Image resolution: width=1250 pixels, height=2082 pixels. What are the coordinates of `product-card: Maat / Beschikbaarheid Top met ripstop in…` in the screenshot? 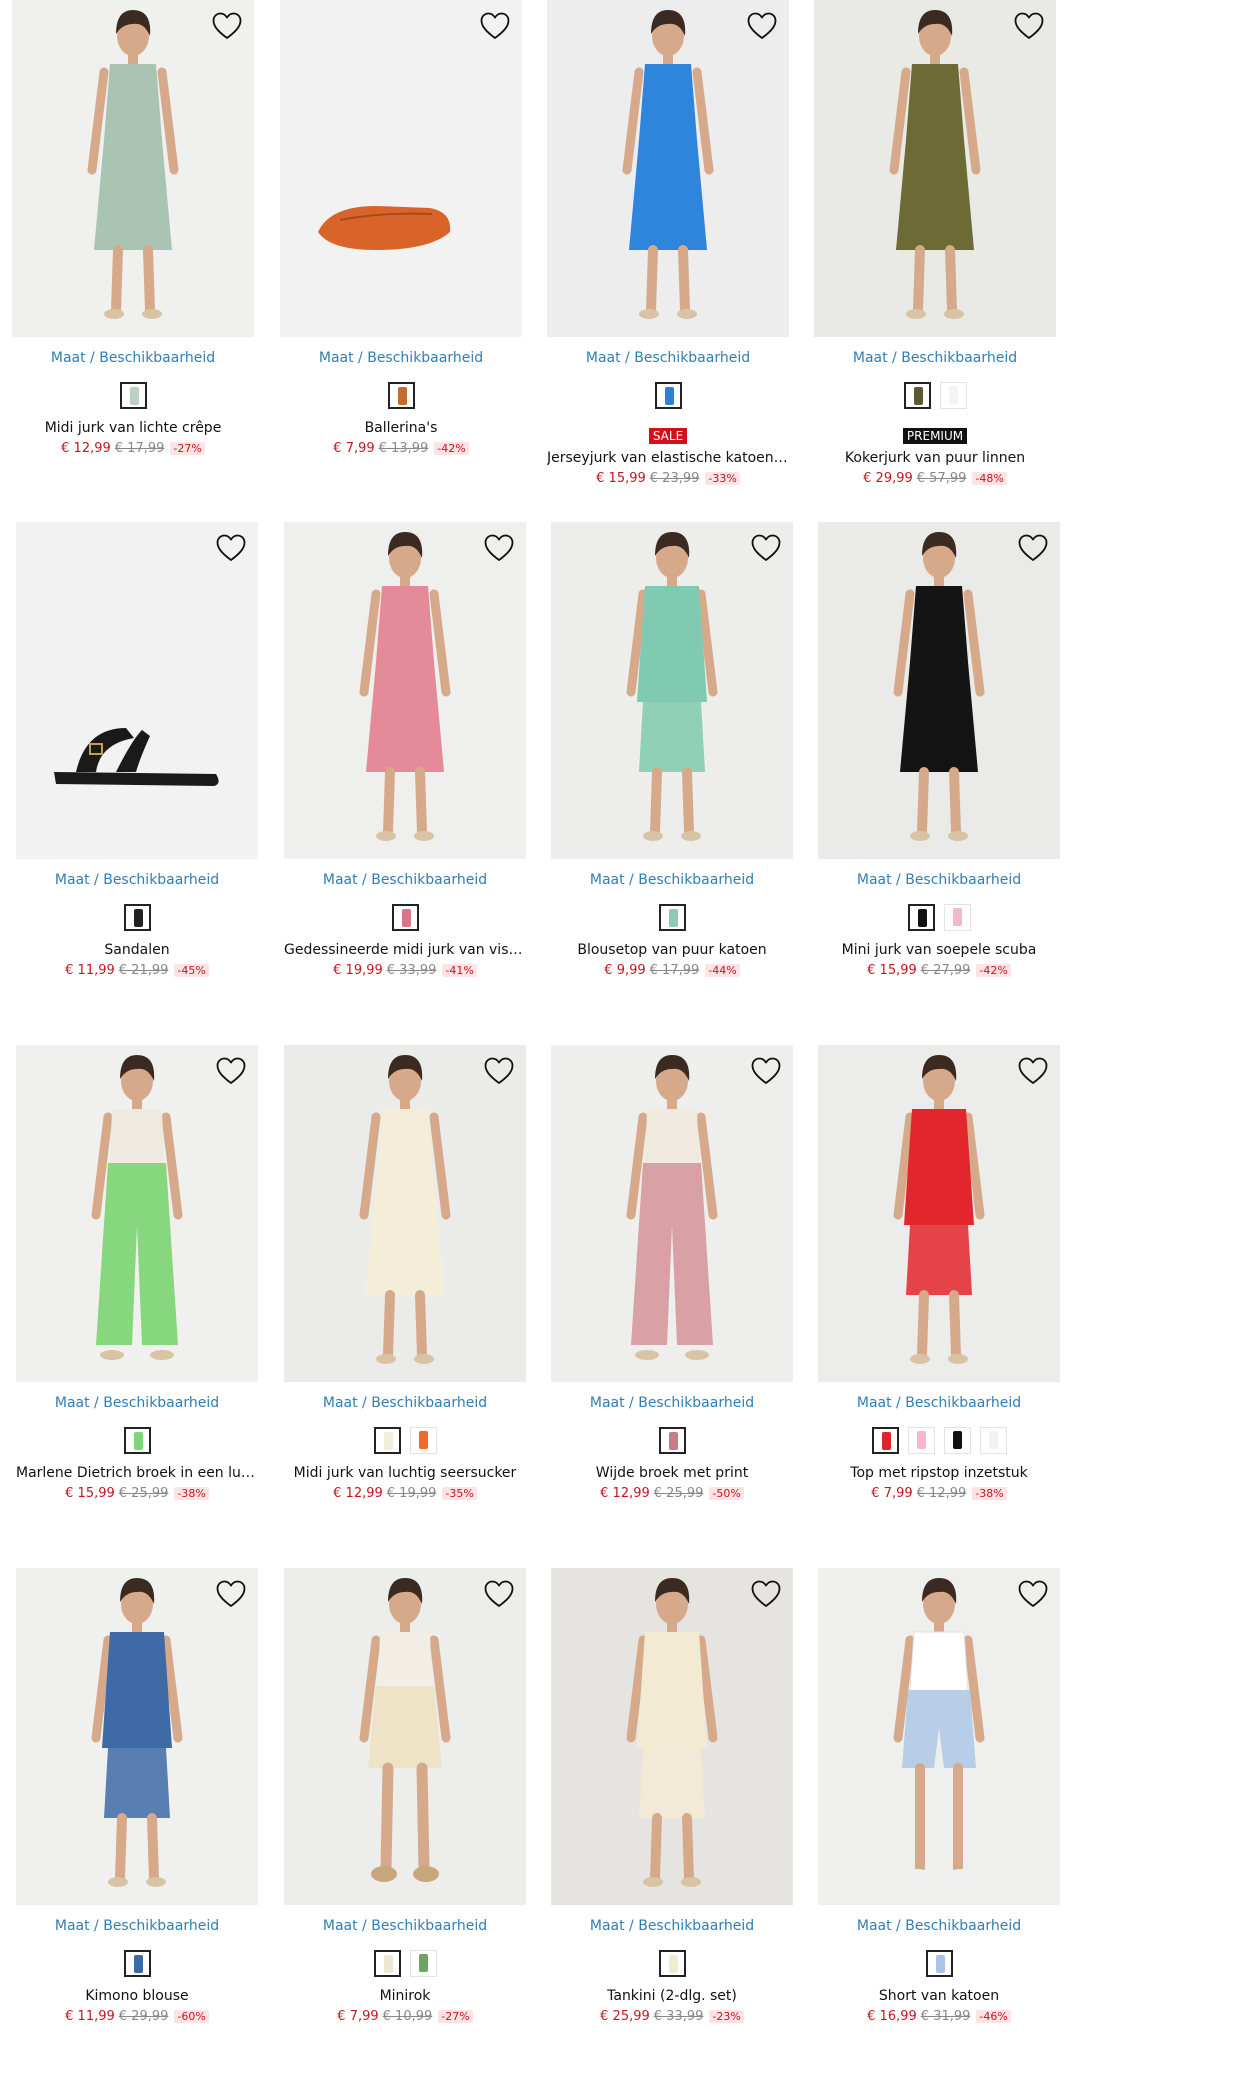 It's located at (939, 1295).